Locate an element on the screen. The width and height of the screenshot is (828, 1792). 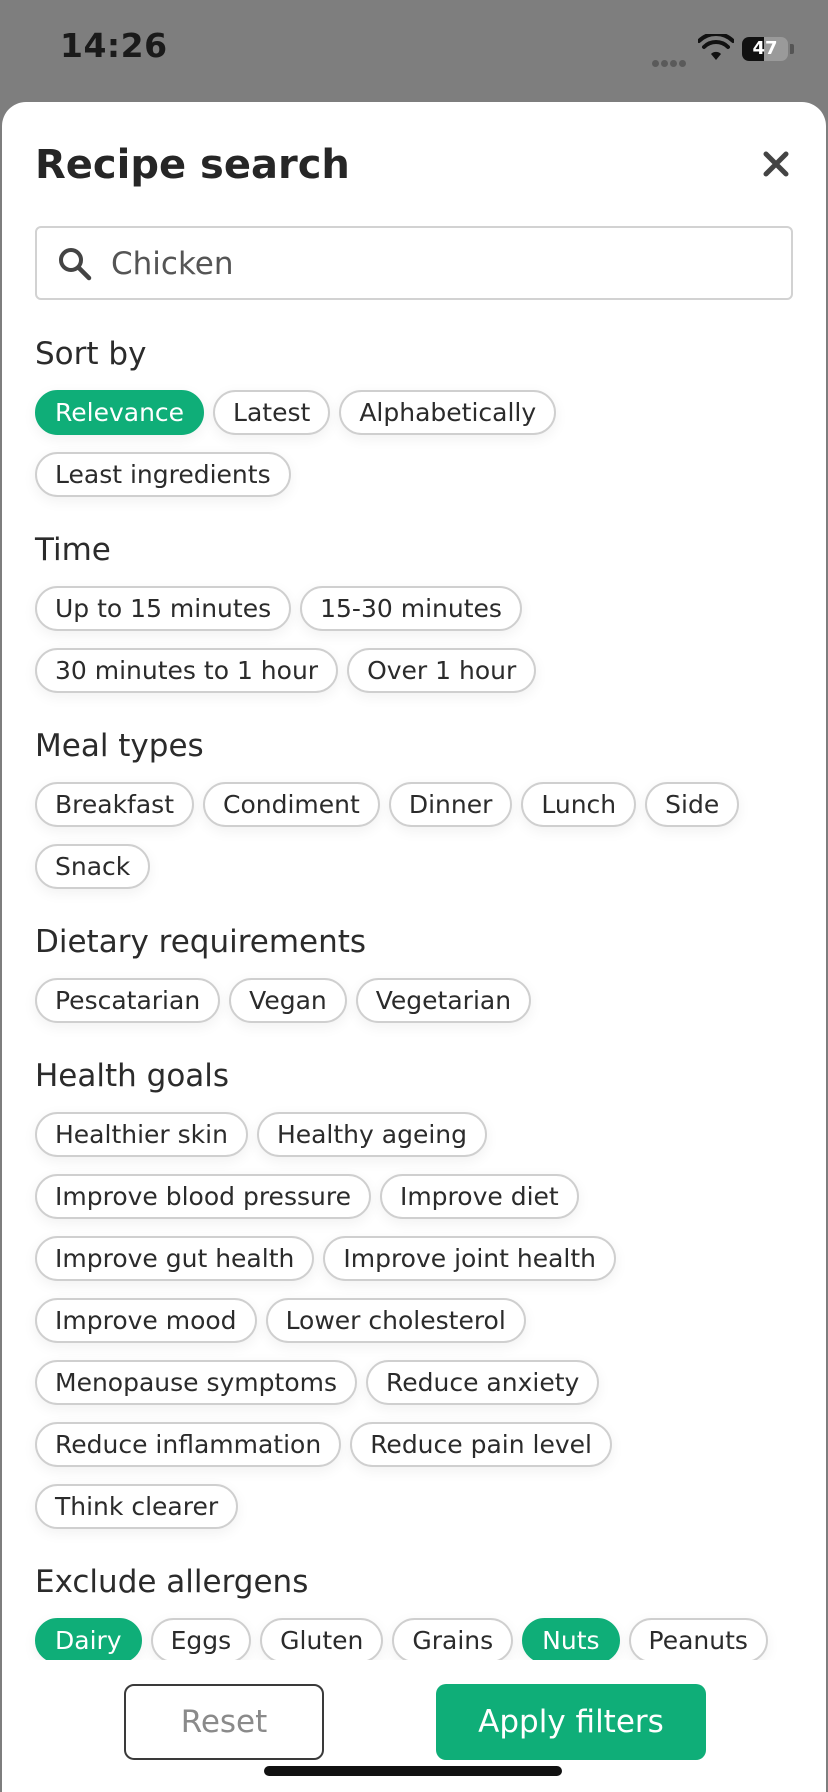
status-time: 14:26 is located at coordinates (114, 45).